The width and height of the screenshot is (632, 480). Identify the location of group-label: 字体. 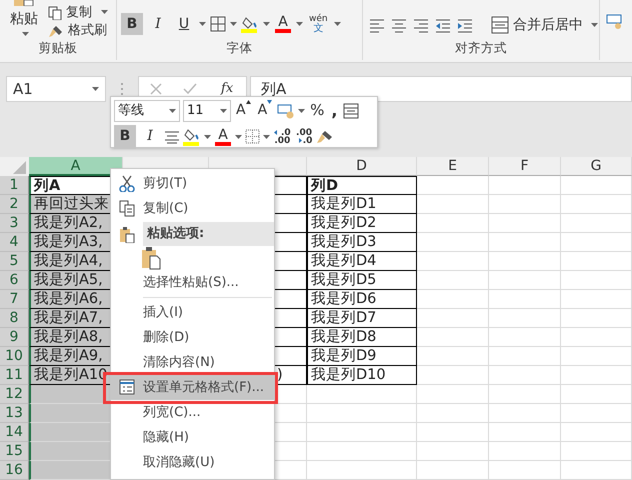
(240, 48).